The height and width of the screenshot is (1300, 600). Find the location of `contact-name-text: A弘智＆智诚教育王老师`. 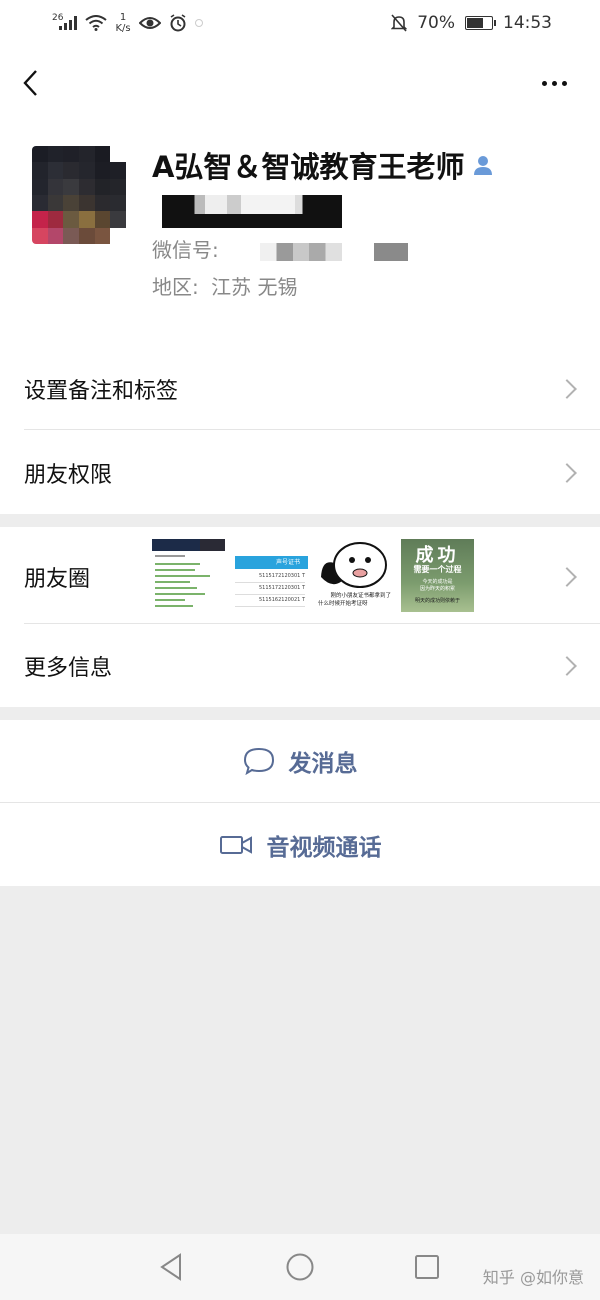

contact-name-text: A弘智＆智诚教育王老师 is located at coordinates (308, 167).